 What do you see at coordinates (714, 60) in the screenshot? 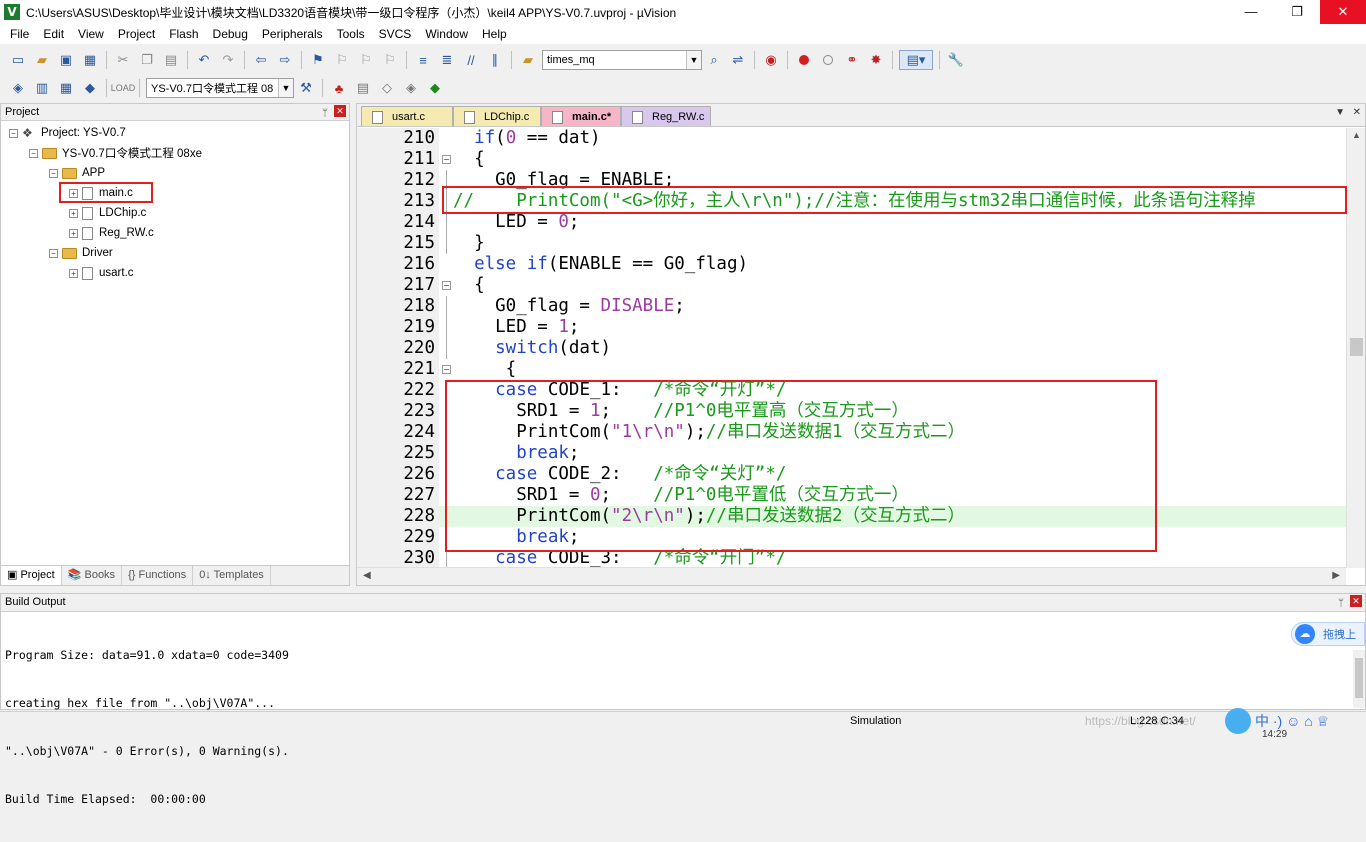
I see `find-icon: ⌕` at bounding box center [714, 60].